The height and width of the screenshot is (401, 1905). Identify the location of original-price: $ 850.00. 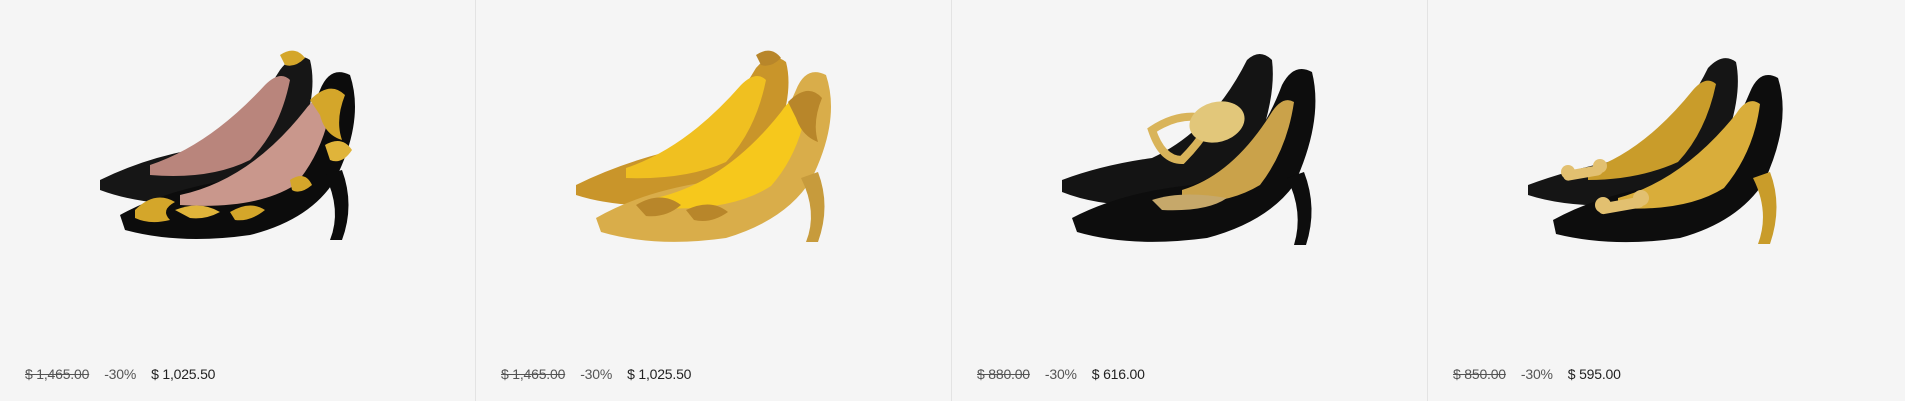
(1479, 374).